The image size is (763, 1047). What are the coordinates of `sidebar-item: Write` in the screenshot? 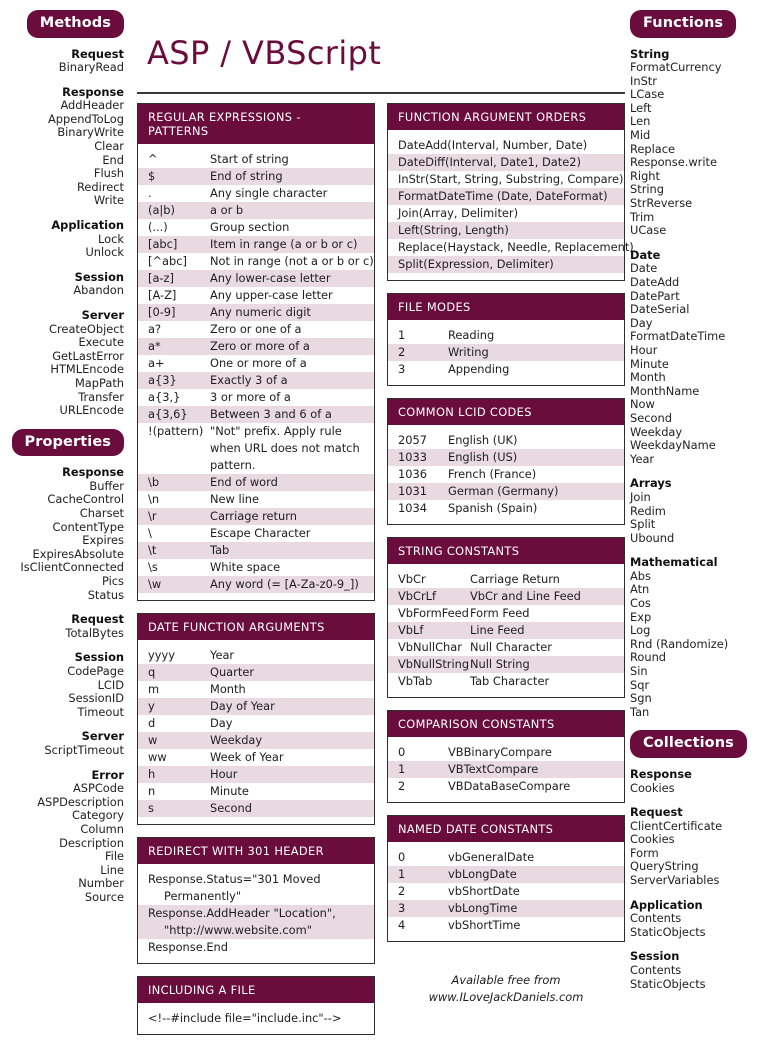 It's located at (62, 201).